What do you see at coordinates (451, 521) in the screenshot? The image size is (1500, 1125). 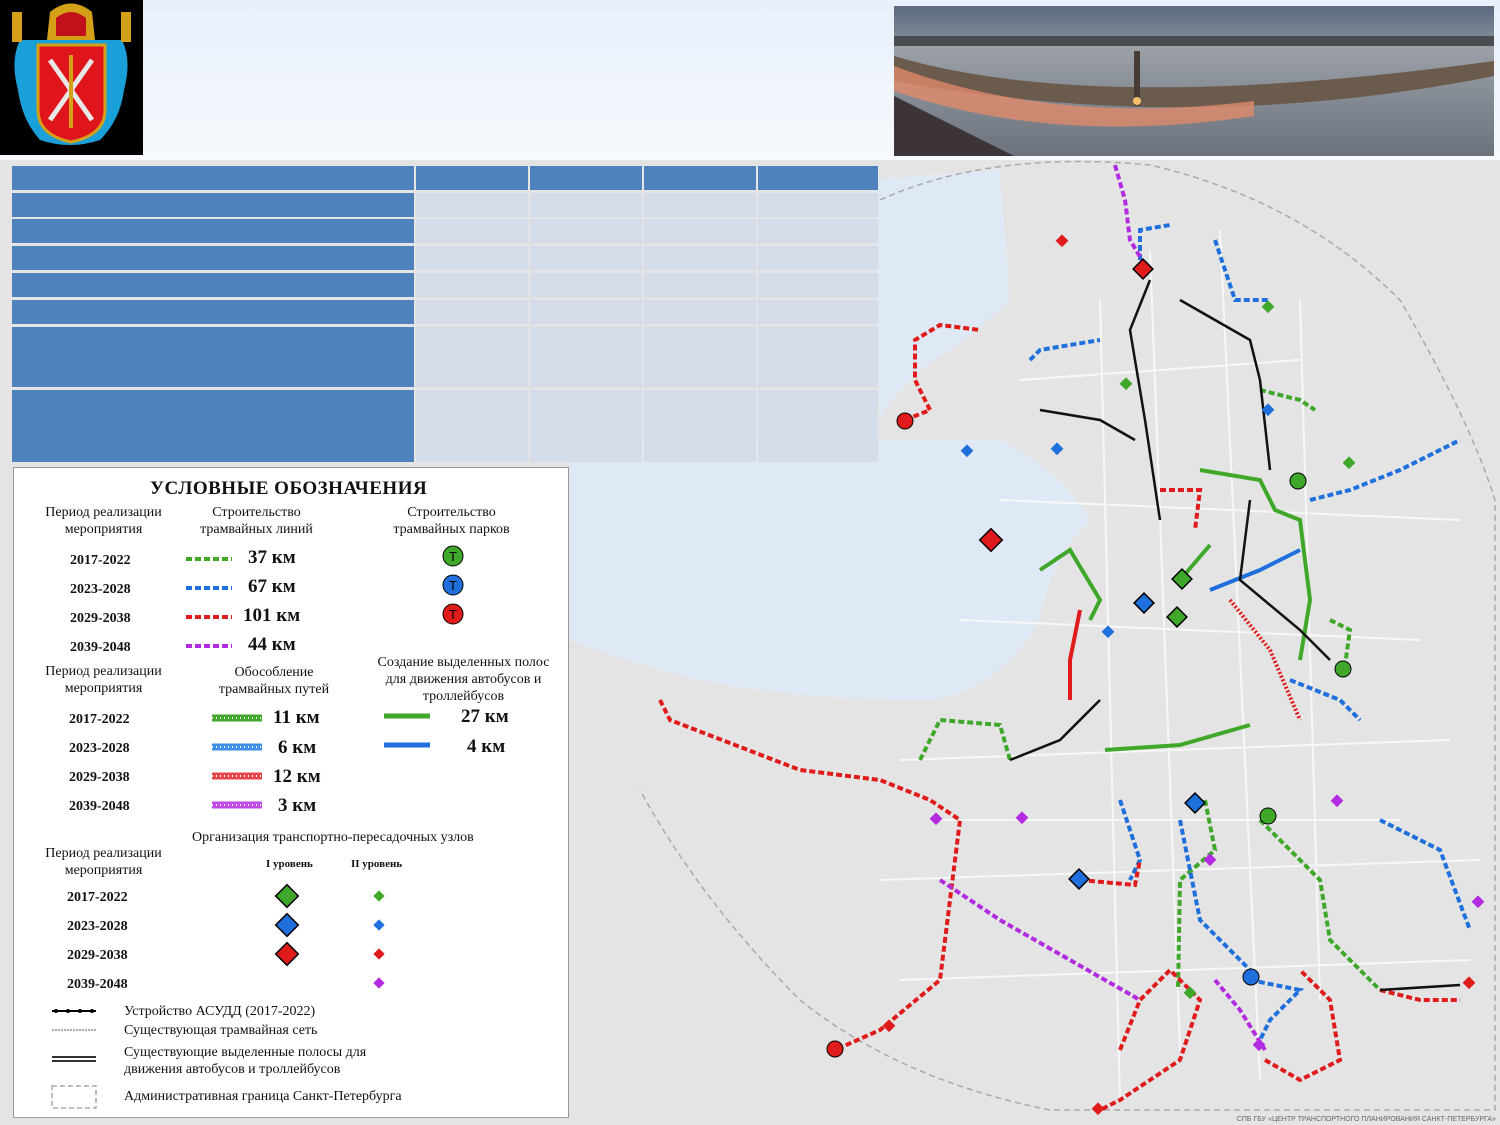 I see `tram-parks-heading: Строительство трамвайных парков` at bounding box center [451, 521].